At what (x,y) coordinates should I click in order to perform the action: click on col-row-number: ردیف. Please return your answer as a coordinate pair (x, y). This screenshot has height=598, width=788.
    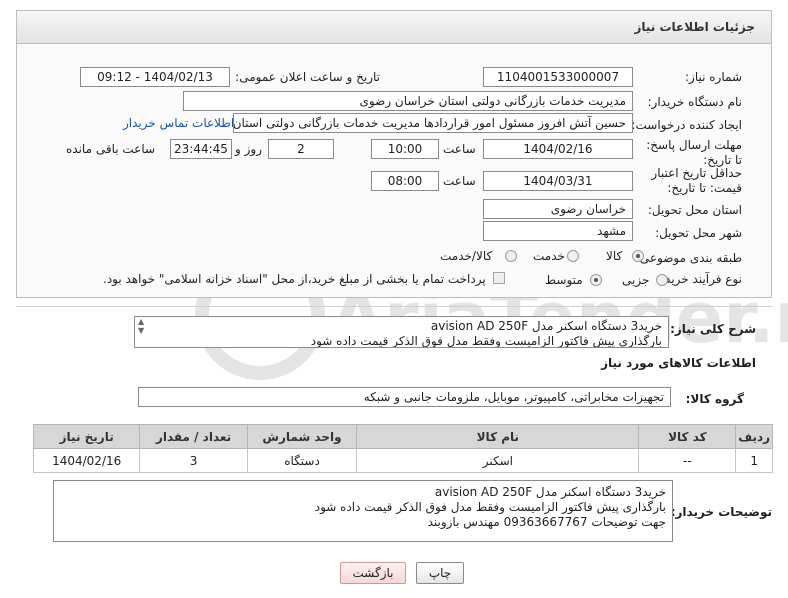
    Looking at the image, I should click on (754, 436).